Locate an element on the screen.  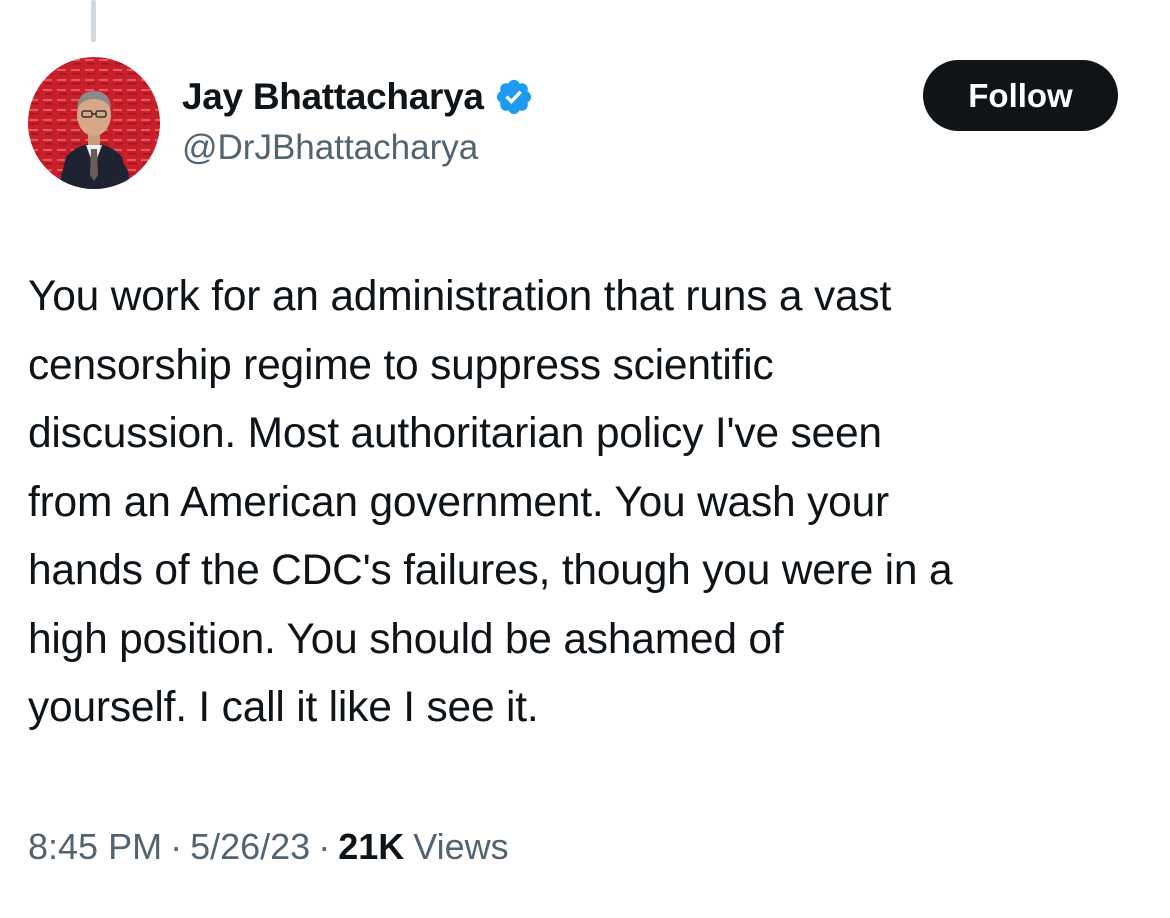
follow-button: Follow is located at coordinates (1020, 95).